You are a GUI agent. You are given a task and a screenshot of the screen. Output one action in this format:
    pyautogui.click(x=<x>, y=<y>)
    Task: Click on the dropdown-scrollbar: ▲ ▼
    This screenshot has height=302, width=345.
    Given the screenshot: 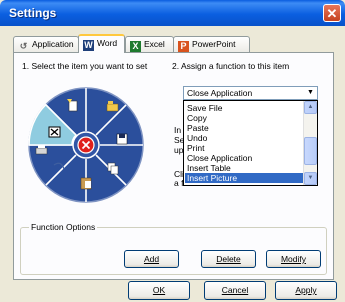 What is the action you would take?
    pyautogui.click(x=310, y=143)
    